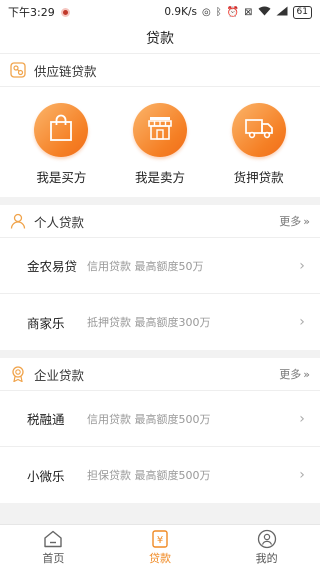 This screenshot has height=570, width=320. Describe the element at coordinates (52, 266) in the screenshot. I see `loan-name: 金农易贷` at that location.